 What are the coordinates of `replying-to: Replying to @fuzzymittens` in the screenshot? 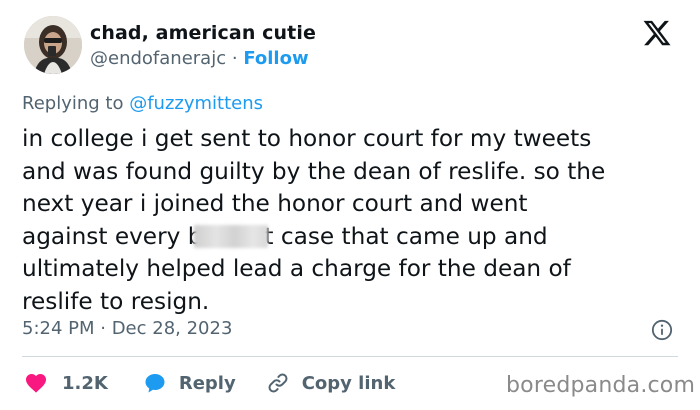 It's located at (142, 103).